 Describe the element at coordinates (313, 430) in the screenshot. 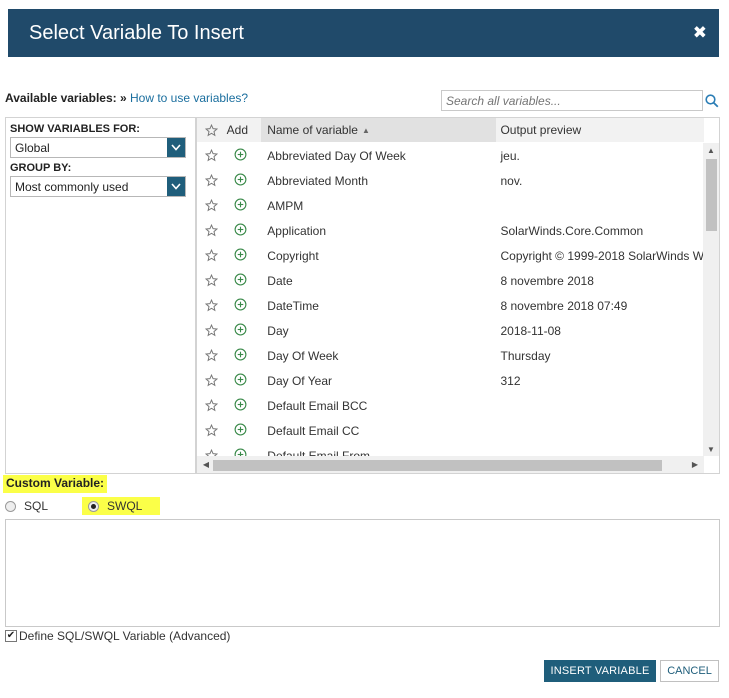

I see `variable-name: Default Email CC` at that location.